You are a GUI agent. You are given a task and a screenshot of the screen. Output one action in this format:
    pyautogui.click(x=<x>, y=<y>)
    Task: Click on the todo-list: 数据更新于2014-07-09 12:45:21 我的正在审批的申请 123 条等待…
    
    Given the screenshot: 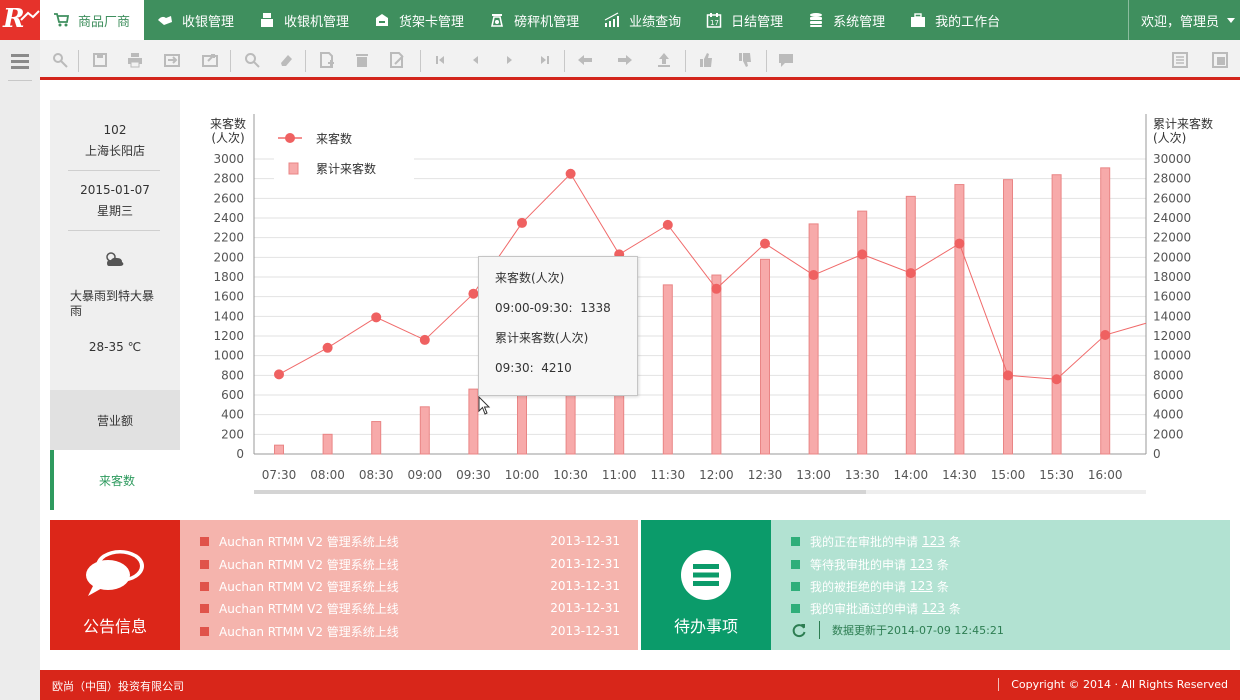 What is the action you would take?
    pyautogui.click(x=1000, y=585)
    